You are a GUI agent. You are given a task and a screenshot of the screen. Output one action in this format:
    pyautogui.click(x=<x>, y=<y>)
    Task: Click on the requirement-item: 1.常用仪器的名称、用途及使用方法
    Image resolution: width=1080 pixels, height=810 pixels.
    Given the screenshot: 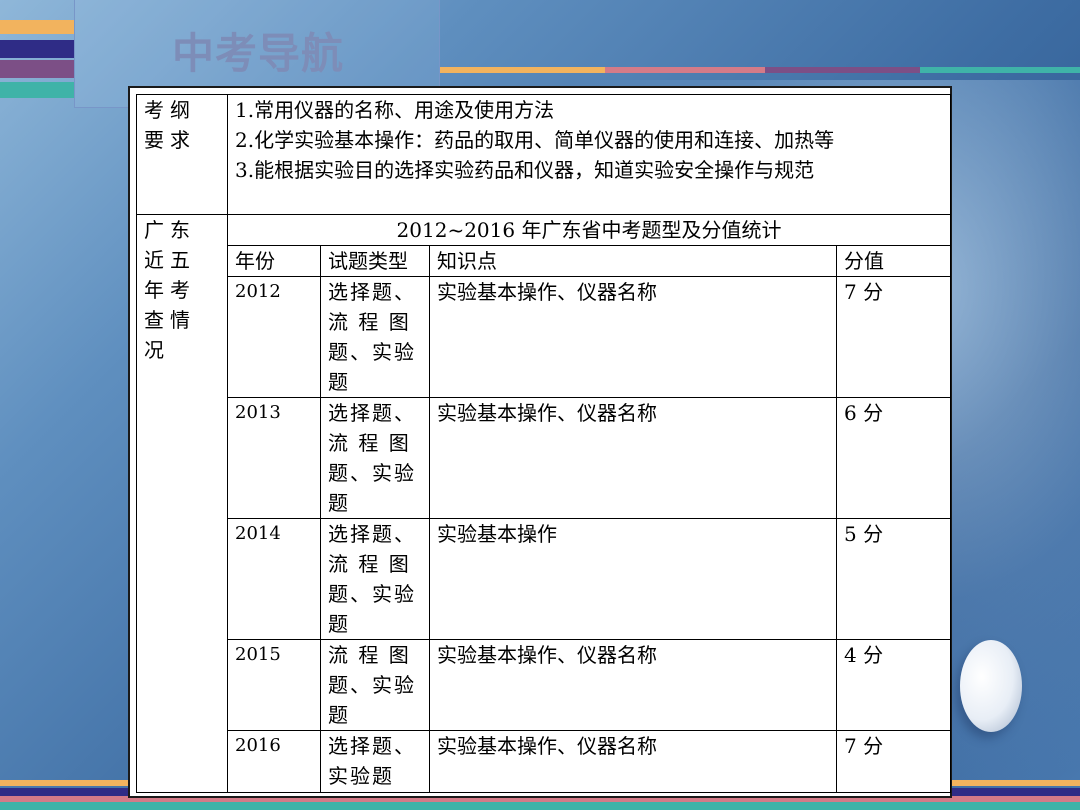 What is the action you would take?
    pyautogui.click(x=395, y=110)
    